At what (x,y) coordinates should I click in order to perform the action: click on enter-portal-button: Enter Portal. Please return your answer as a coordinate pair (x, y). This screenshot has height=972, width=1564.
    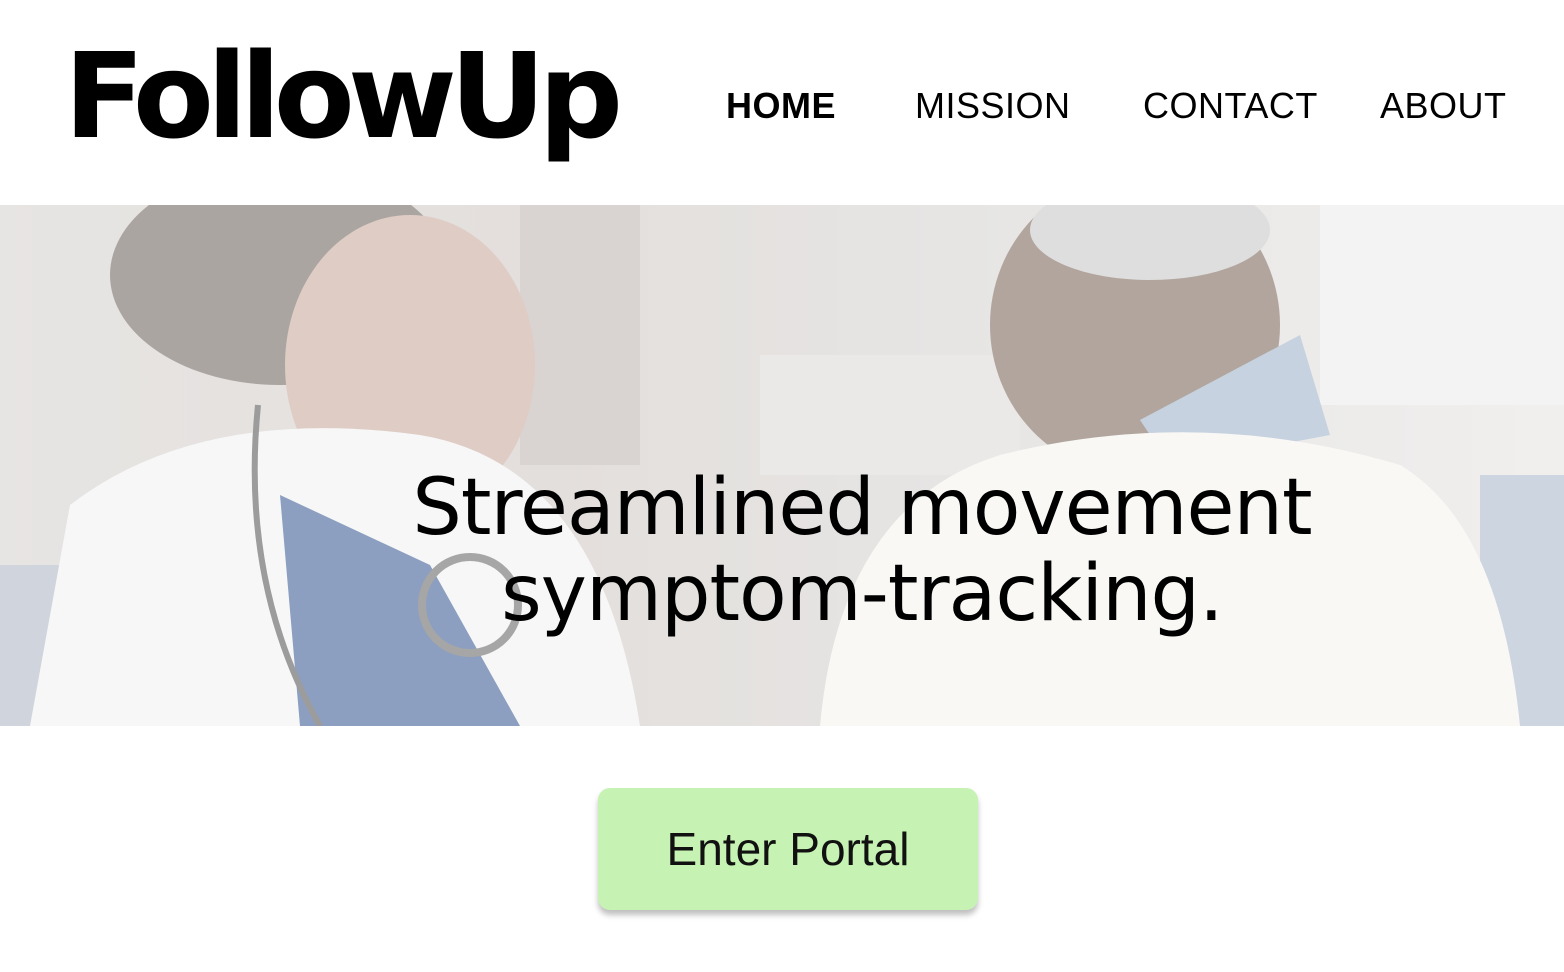
    Looking at the image, I should click on (788, 849).